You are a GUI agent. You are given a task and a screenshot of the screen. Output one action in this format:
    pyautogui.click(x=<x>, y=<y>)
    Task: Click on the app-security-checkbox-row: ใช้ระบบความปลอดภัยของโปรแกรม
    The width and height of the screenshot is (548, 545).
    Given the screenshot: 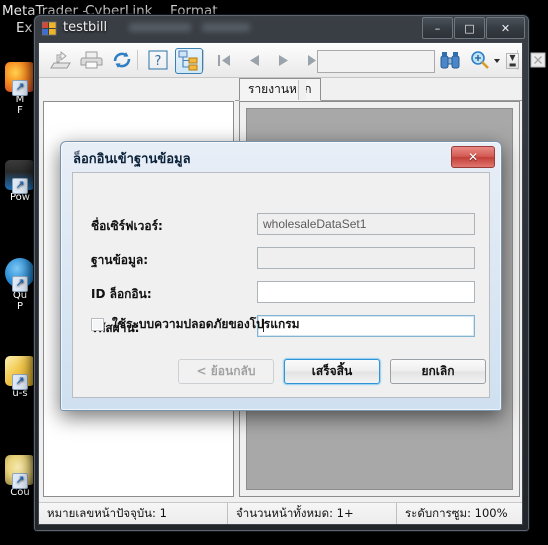 What is the action you would take?
    pyautogui.click(x=195, y=324)
    